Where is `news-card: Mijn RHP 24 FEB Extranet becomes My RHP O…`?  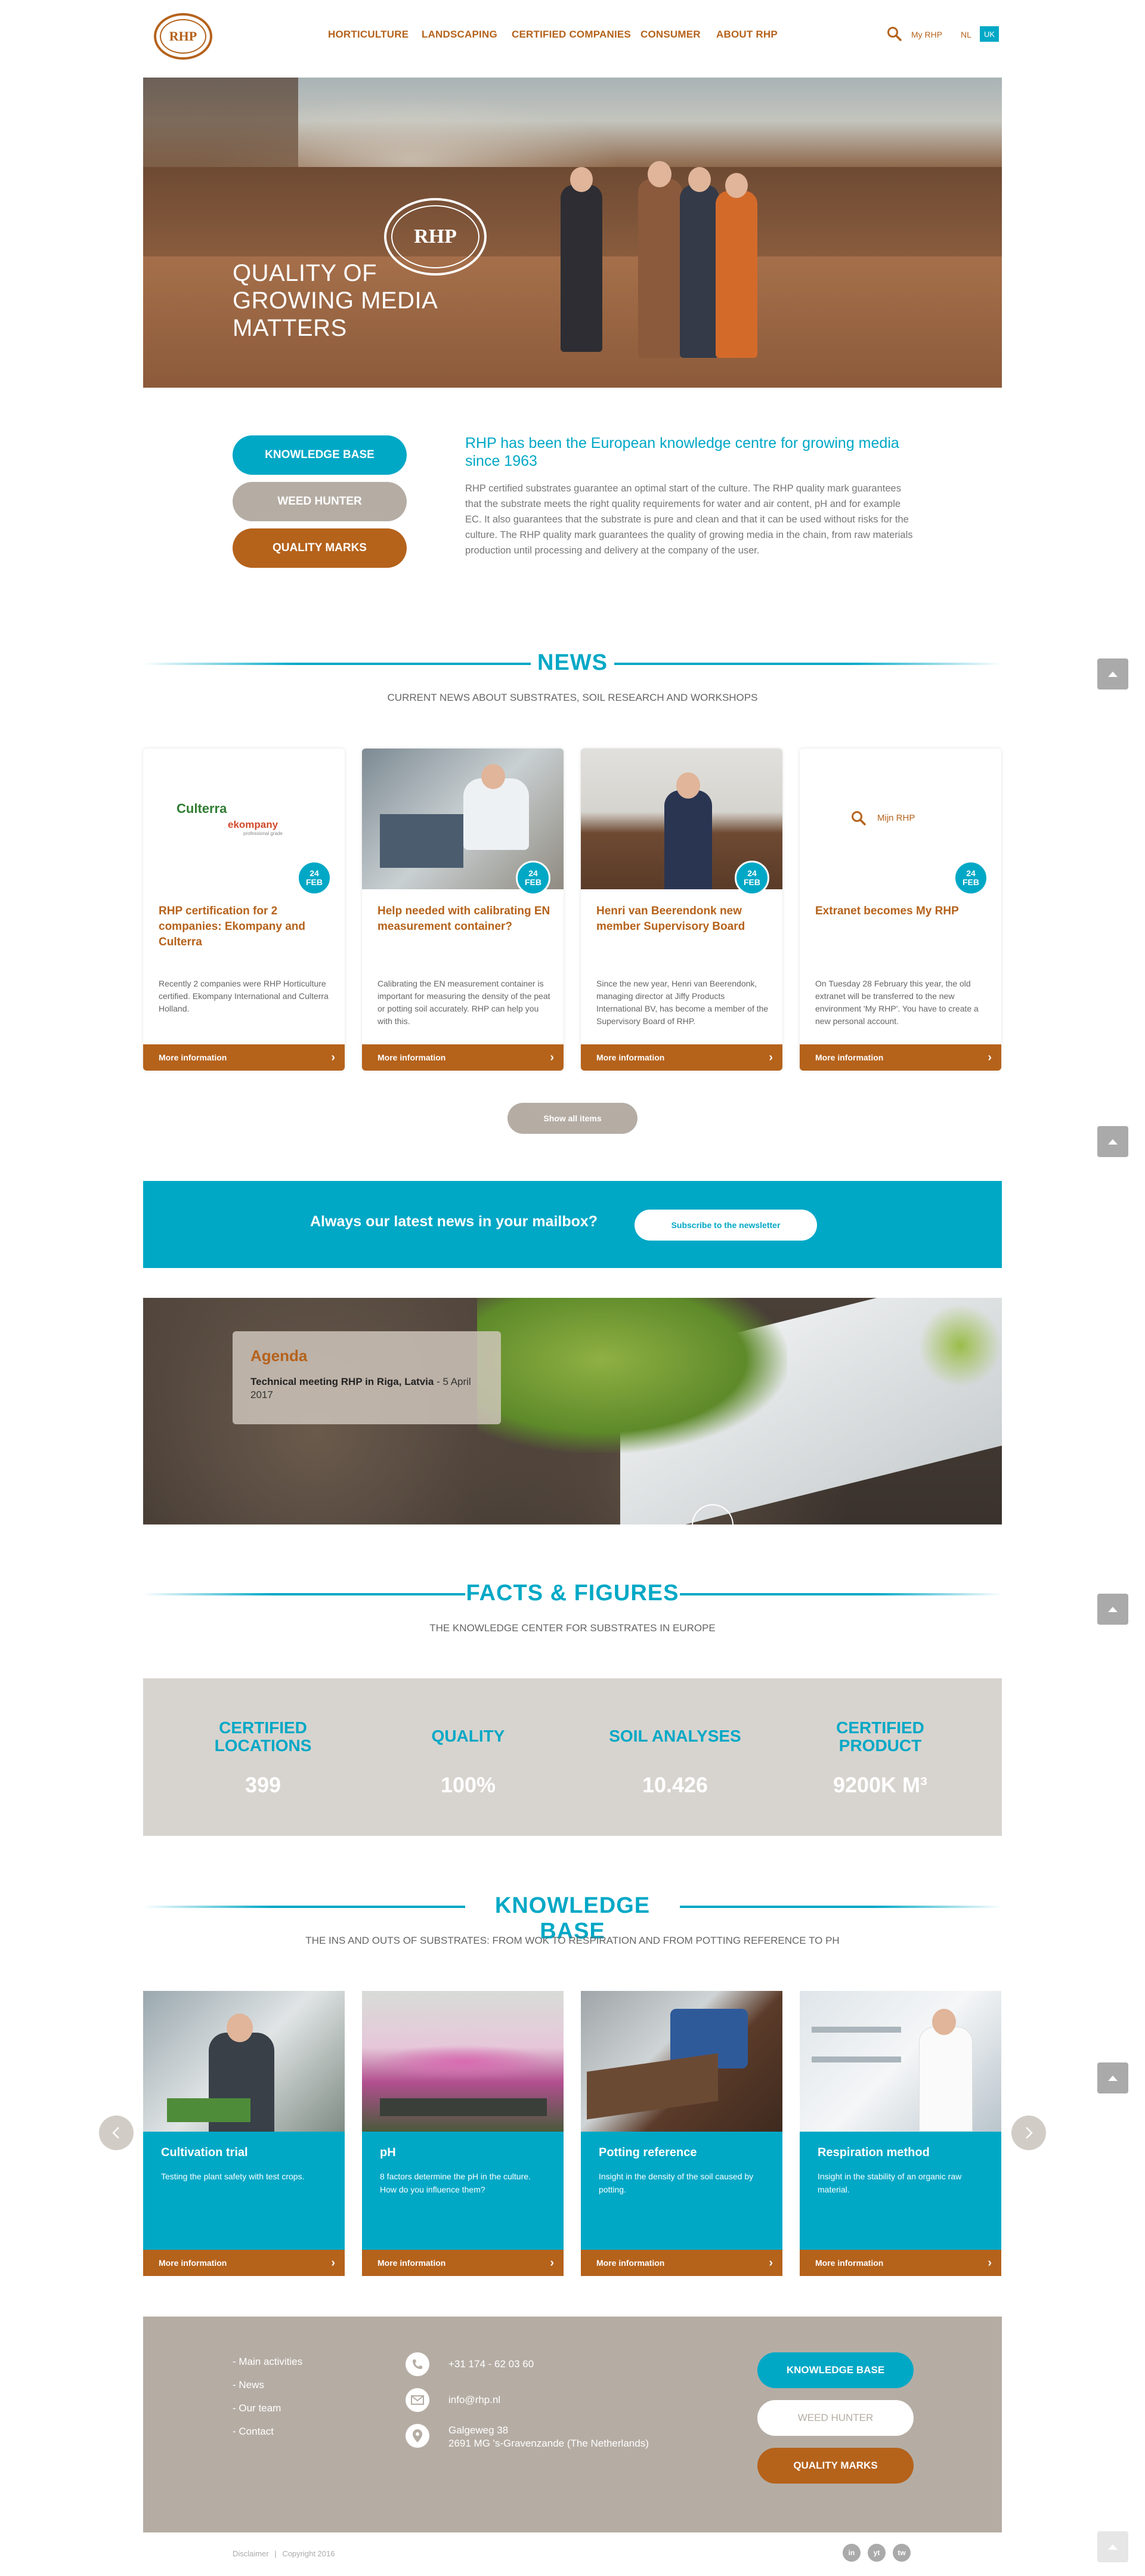 news-card: Mijn RHP 24 FEB Extranet becomes My RHP O… is located at coordinates (900, 910).